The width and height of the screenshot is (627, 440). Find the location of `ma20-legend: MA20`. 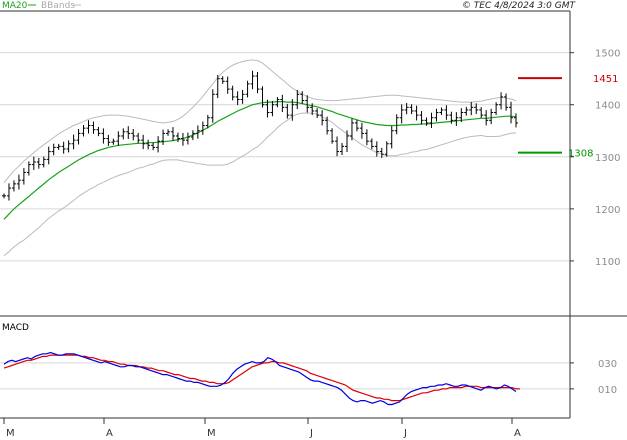

ma20-legend: MA20 is located at coordinates (15, 6).